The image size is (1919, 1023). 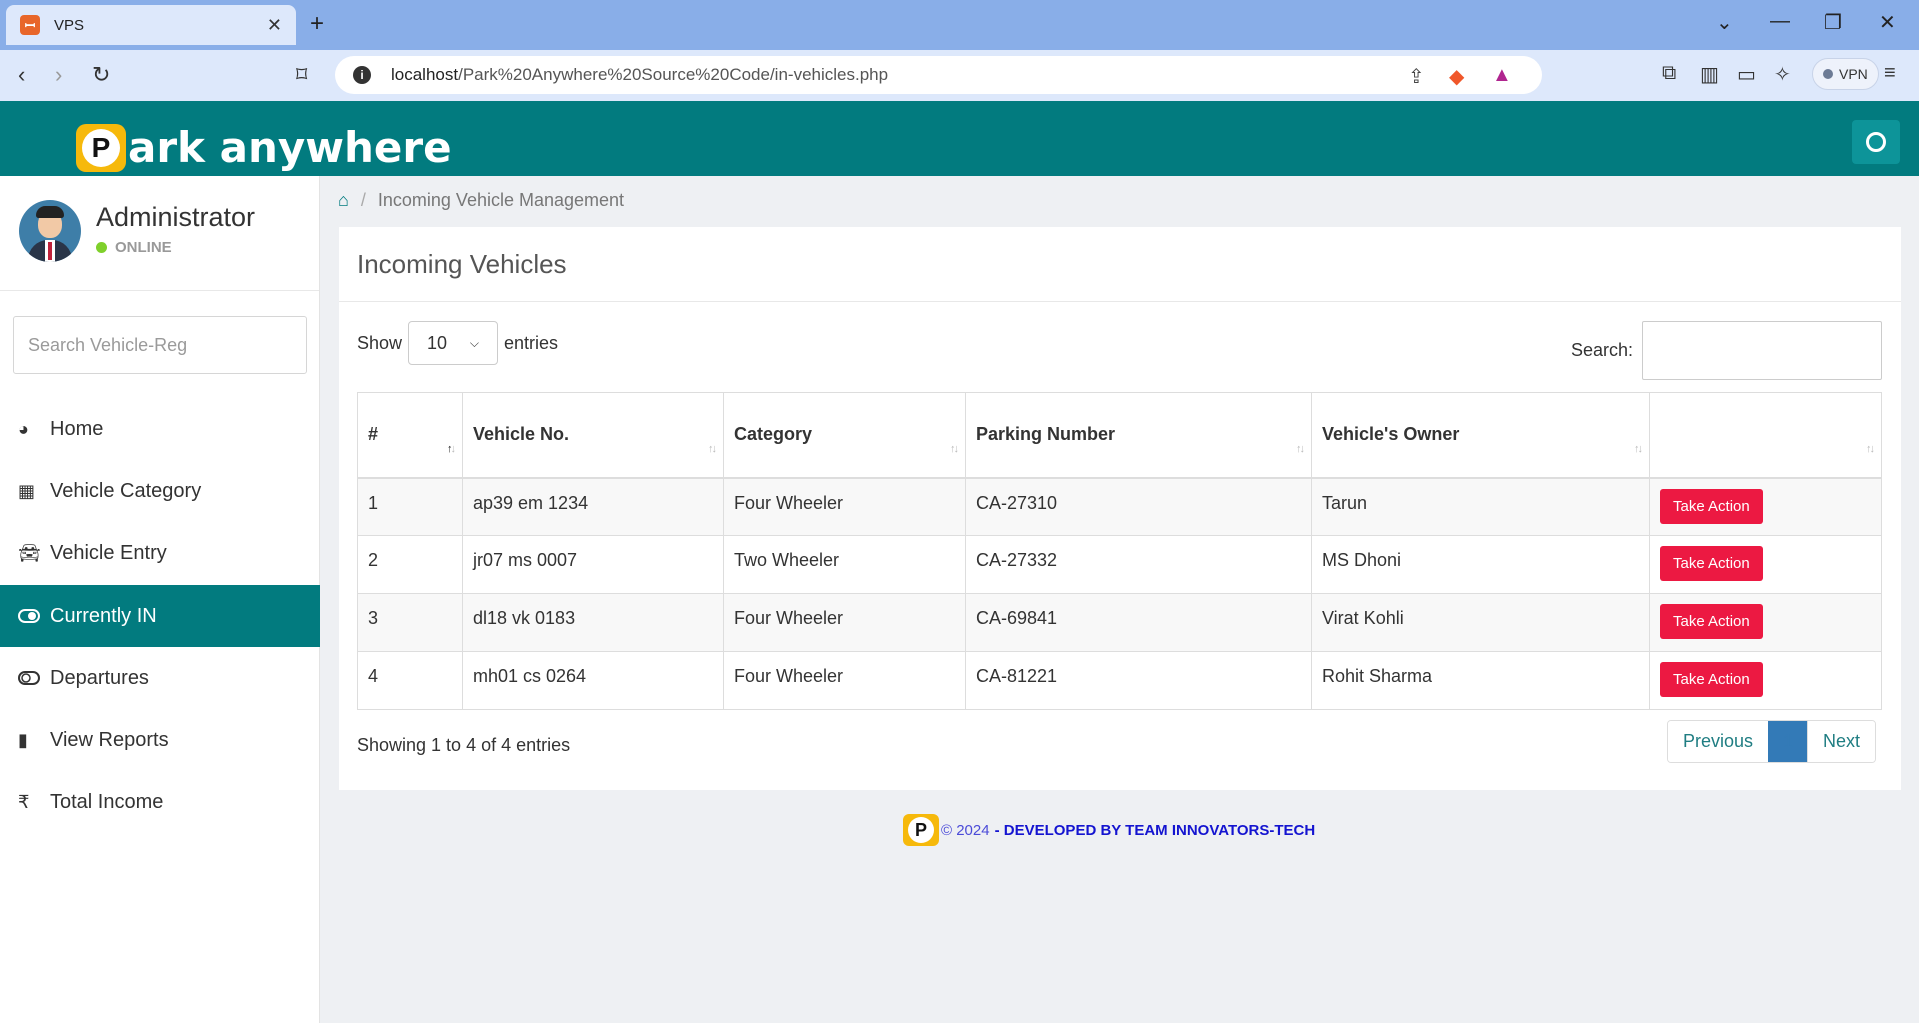 What do you see at coordinates (593, 506) in the screenshot?
I see `cell-vehicle-no: ap39 em 1234` at bounding box center [593, 506].